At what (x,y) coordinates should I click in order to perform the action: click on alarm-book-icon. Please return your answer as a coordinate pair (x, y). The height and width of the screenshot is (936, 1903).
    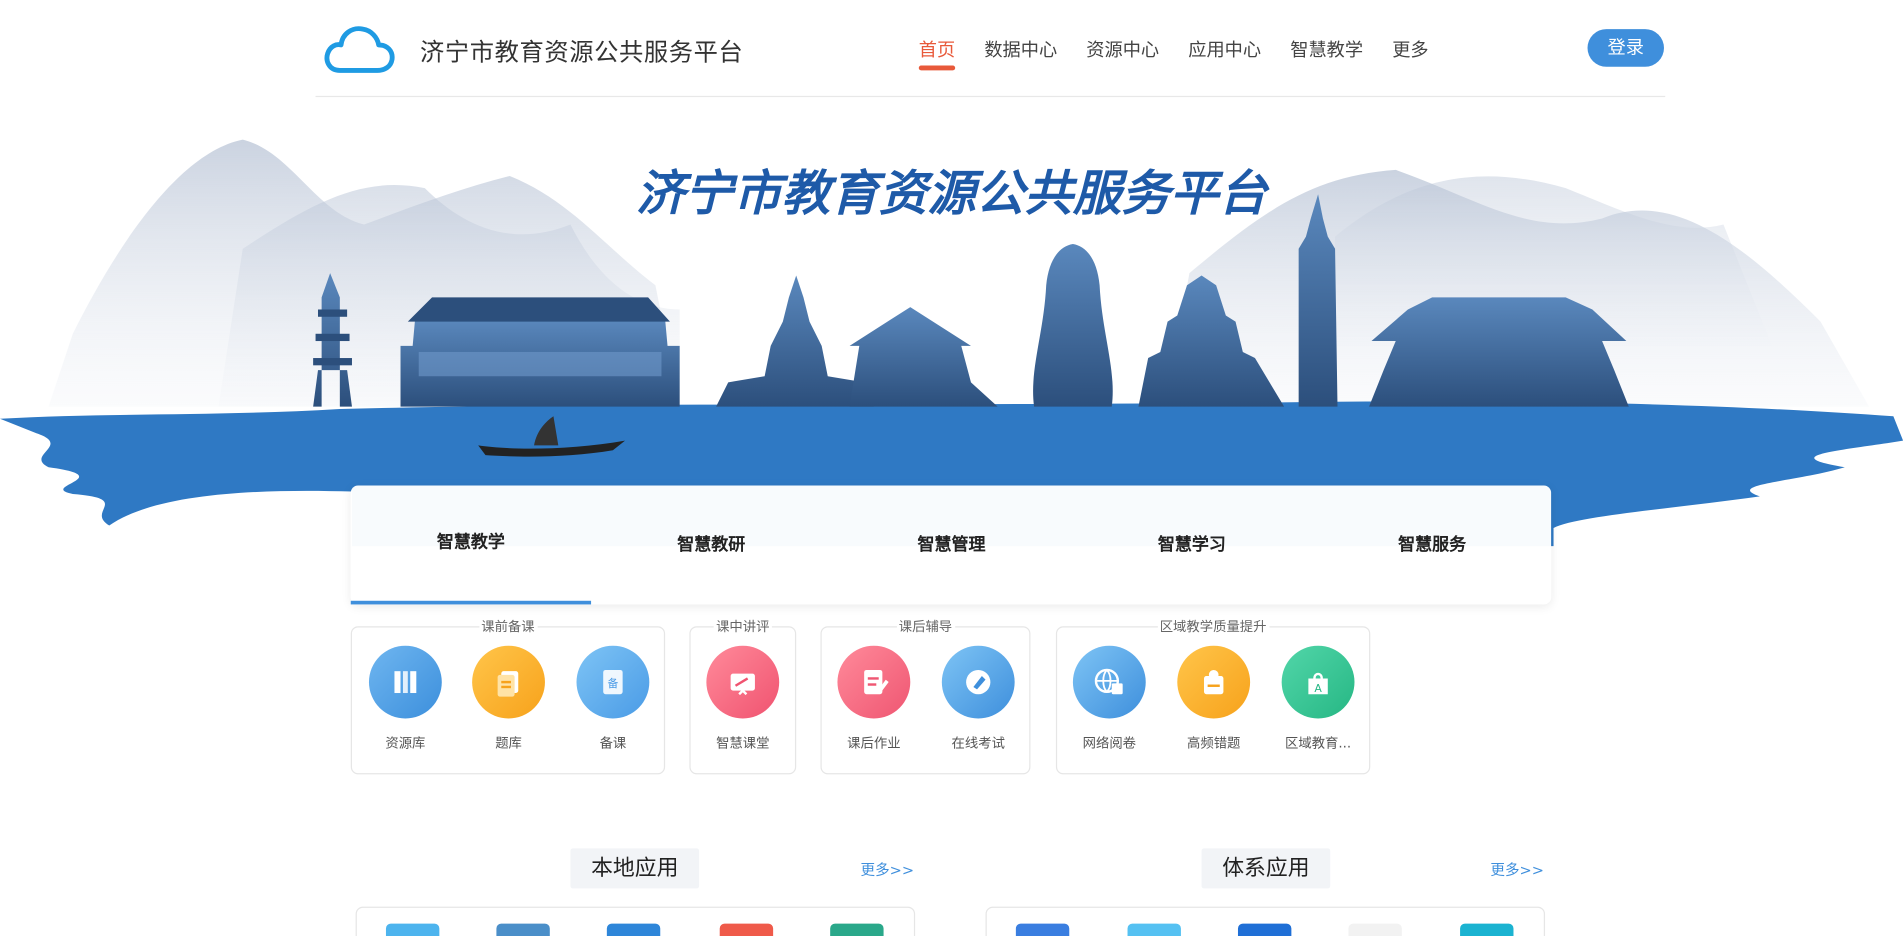
    Looking at the image, I should click on (1213, 682).